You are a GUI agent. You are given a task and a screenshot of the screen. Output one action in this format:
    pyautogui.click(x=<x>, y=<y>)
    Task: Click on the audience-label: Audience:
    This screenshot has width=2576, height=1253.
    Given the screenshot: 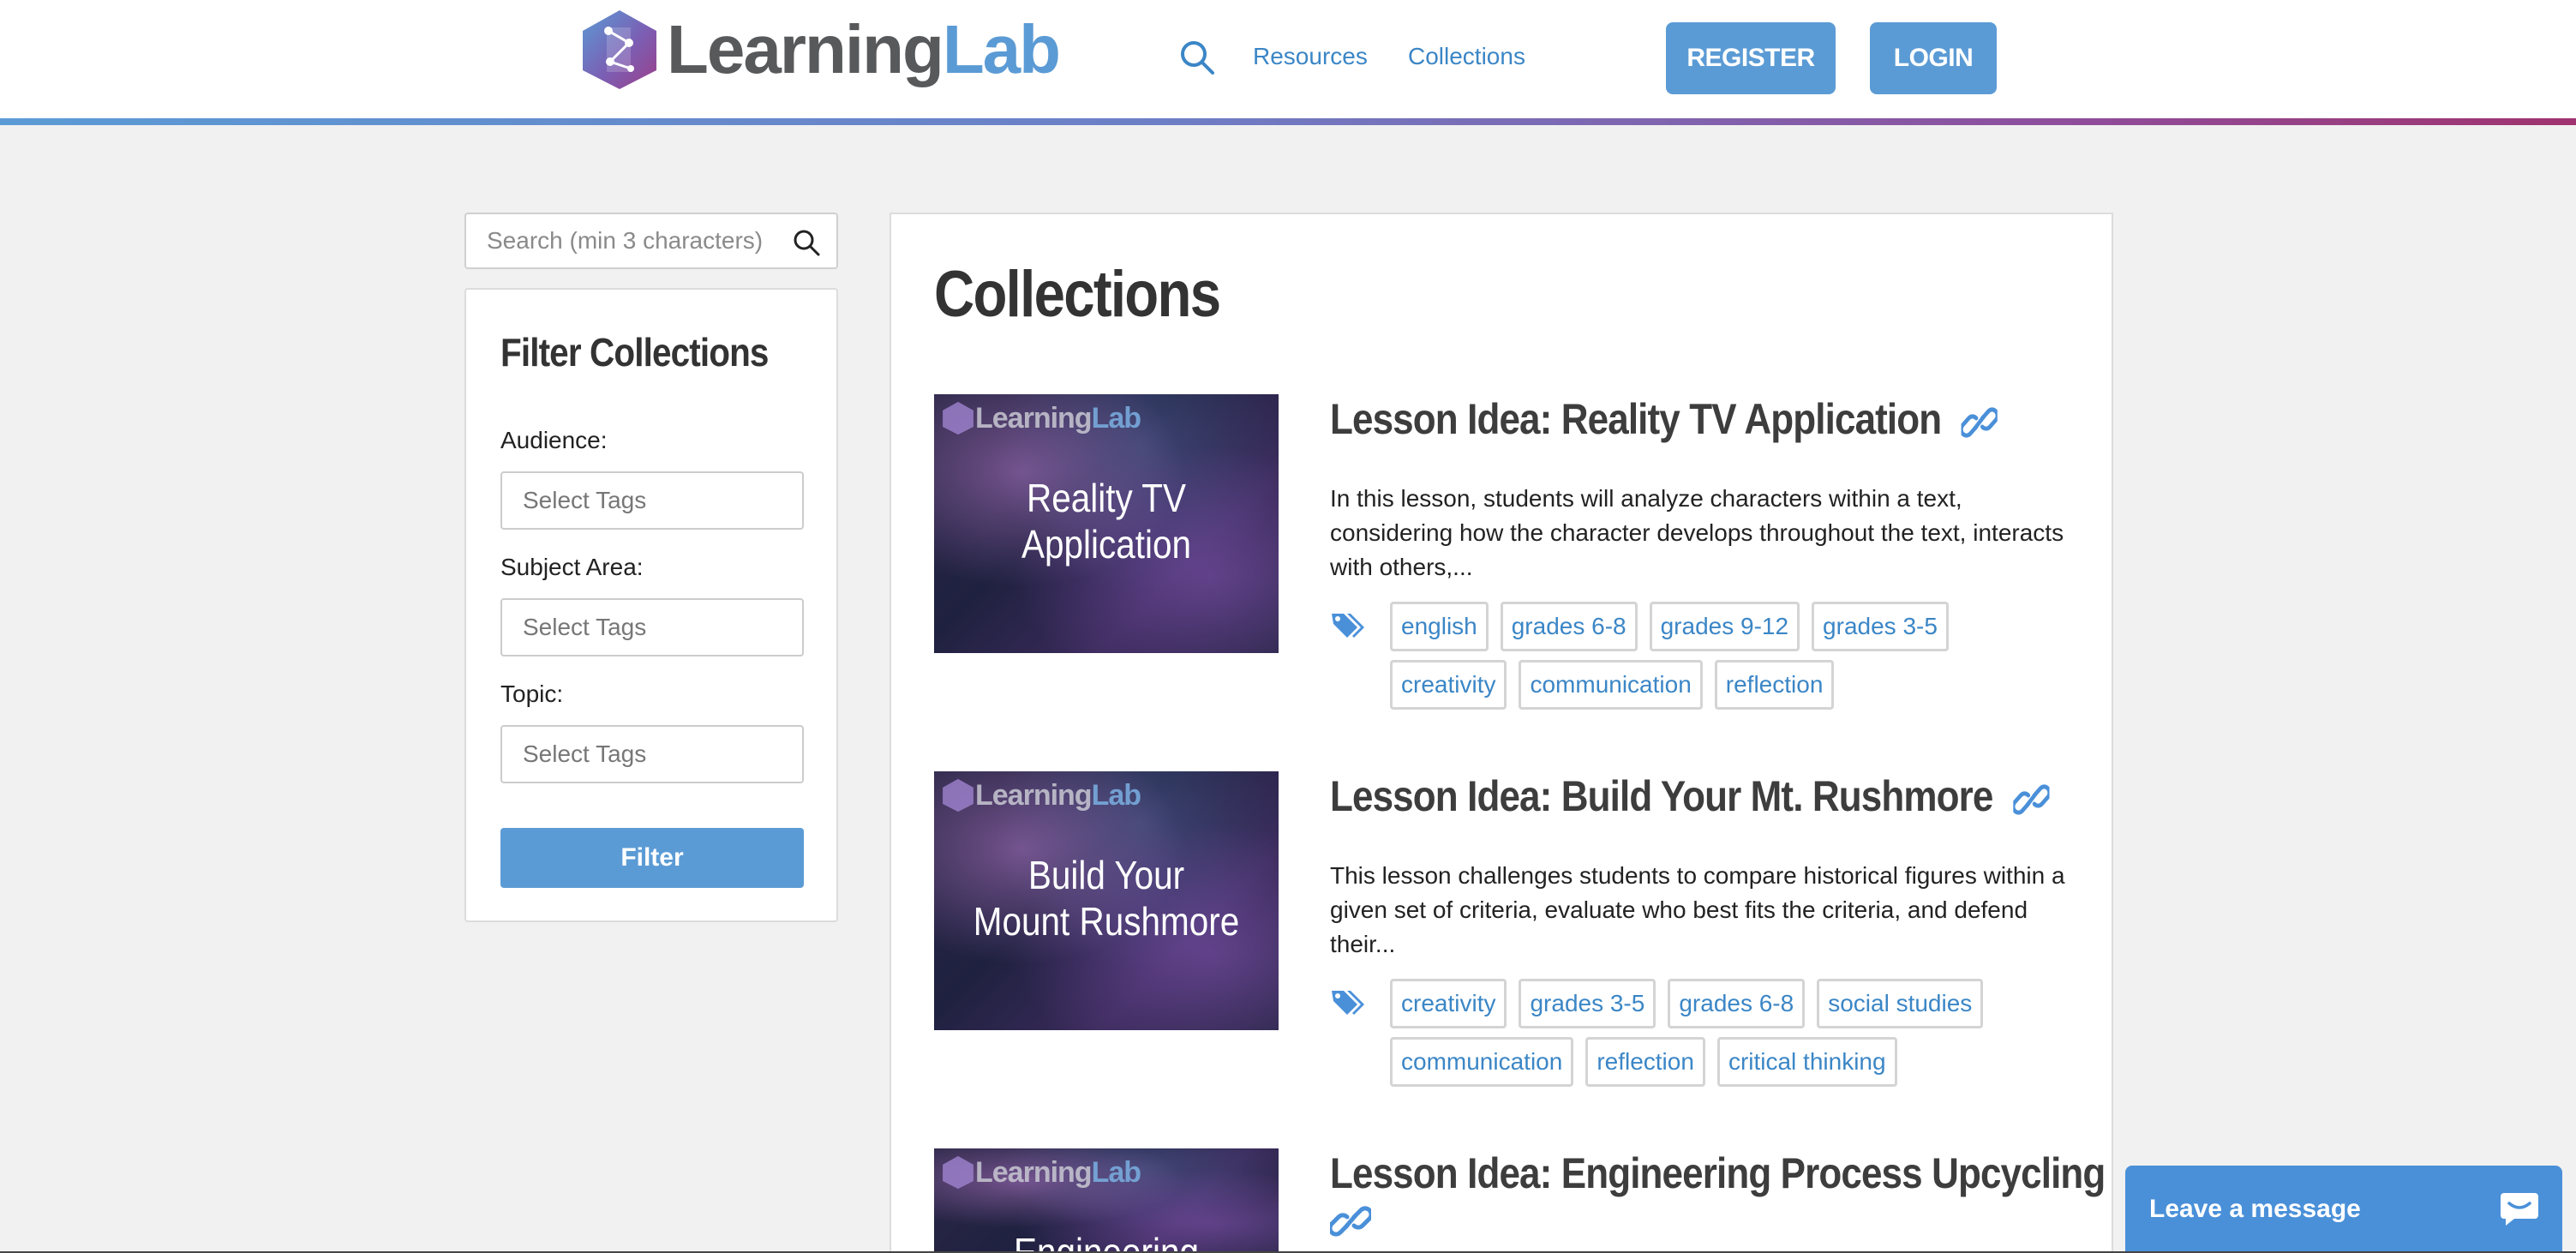 What is the action you would take?
    pyautogui.click(x=554, y=440)
    